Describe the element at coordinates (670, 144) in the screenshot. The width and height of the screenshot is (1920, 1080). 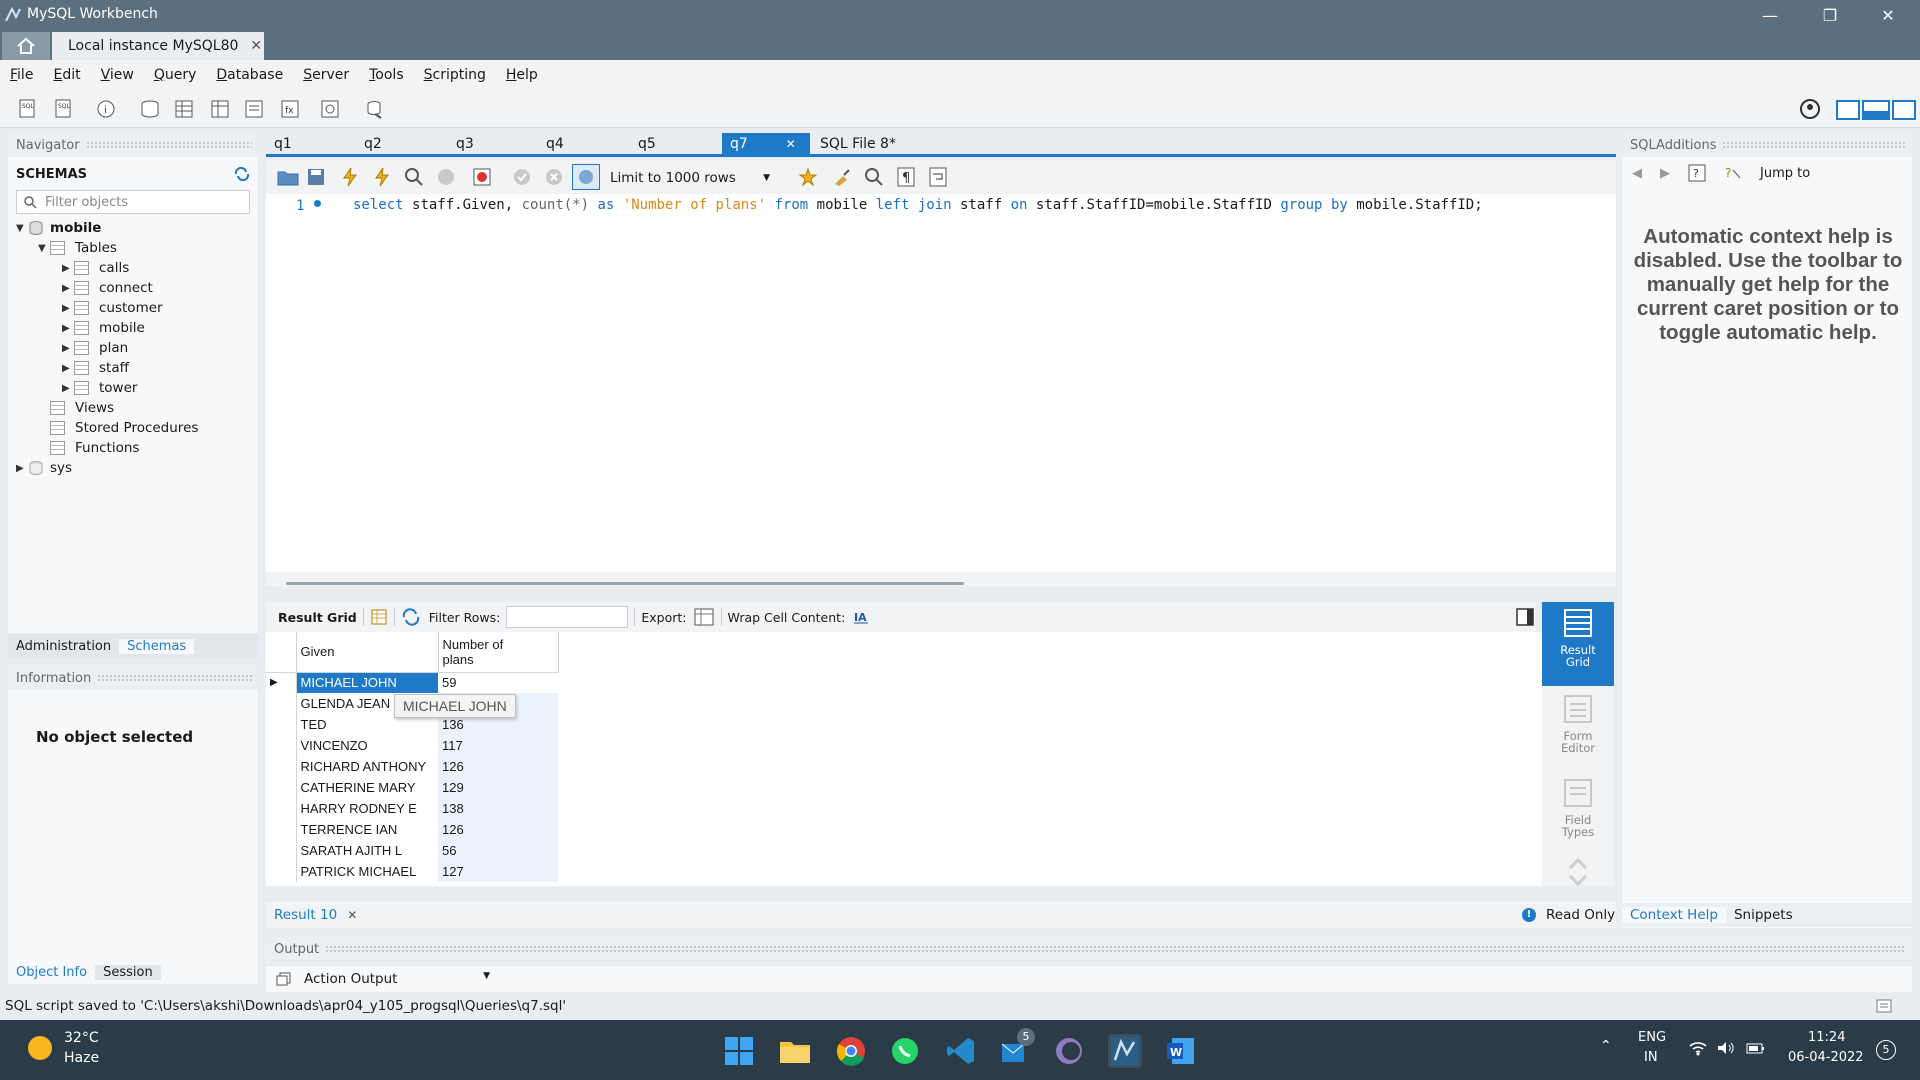
I see `tab-q5: q5` at that location.